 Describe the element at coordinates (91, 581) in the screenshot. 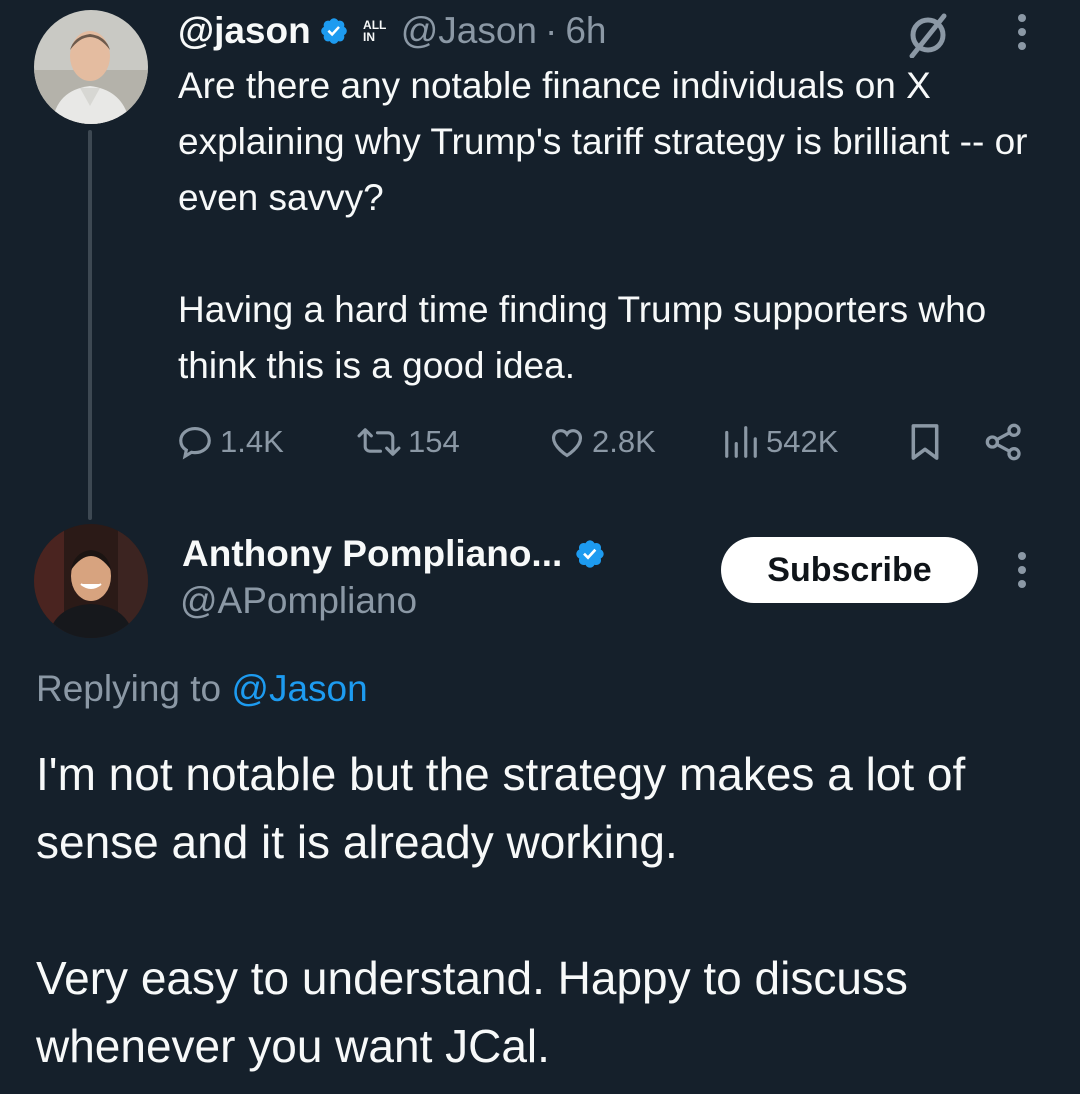

I see `pompliano-avatar` at that location.